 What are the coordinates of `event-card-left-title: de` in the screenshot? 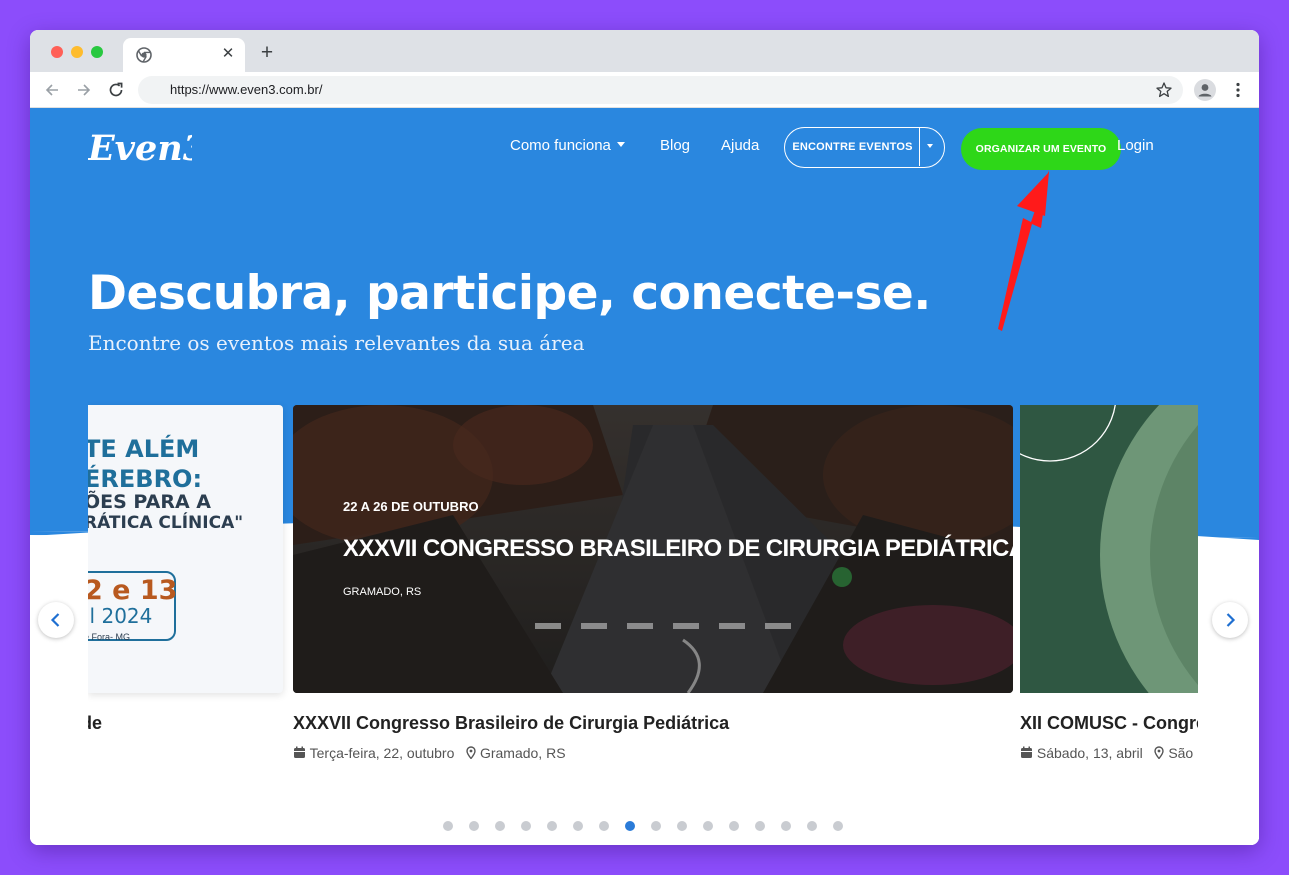 It's located at (95, 723).